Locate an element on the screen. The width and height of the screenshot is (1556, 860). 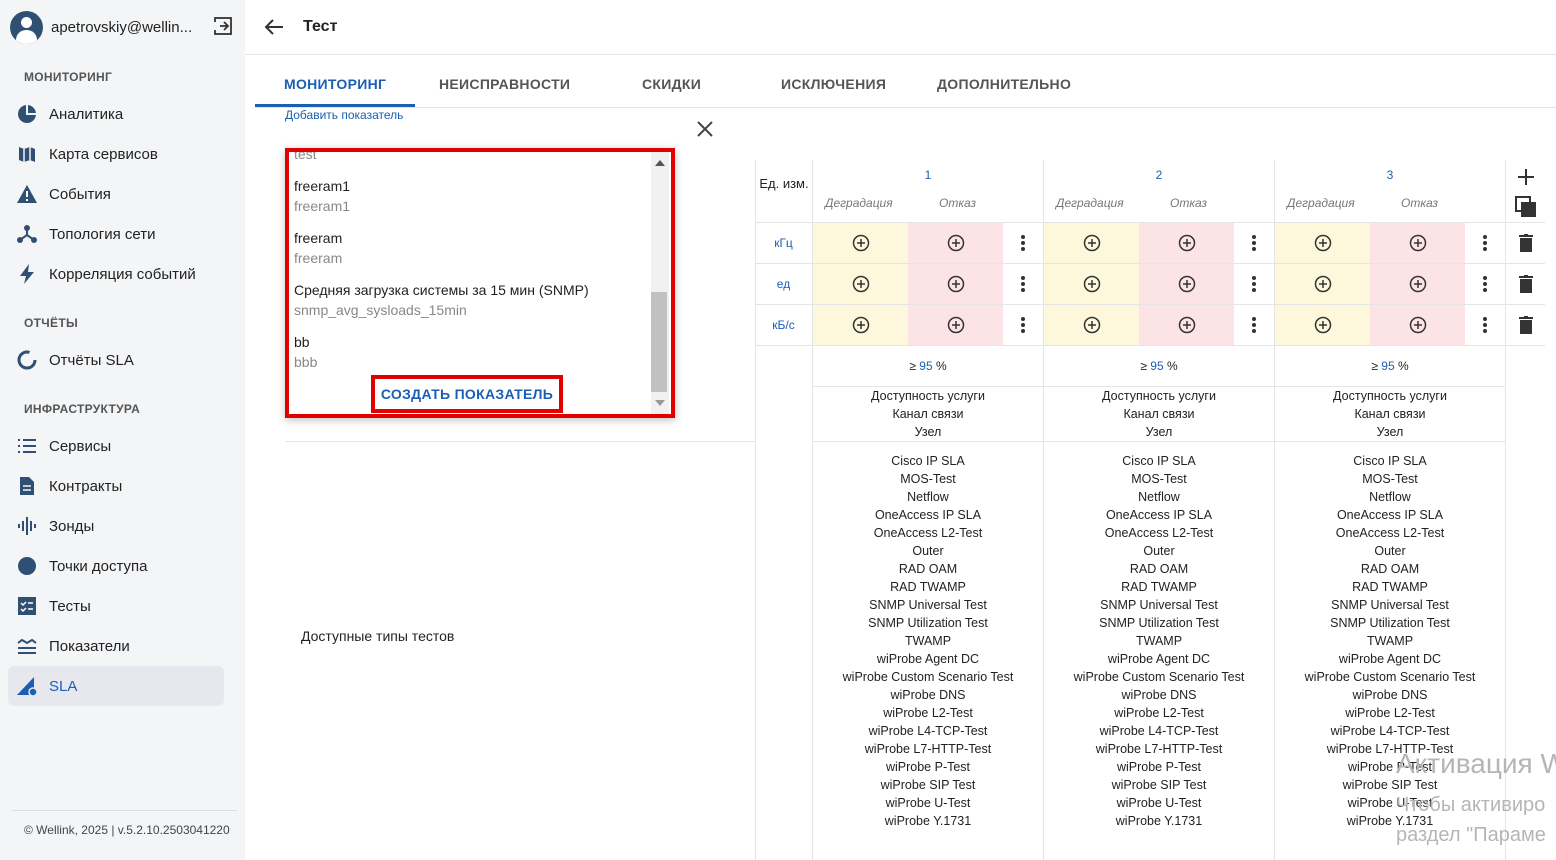
tab-additional: ДОПОЛНИТЕЛЬНО is located at coordinates (1004, 84).